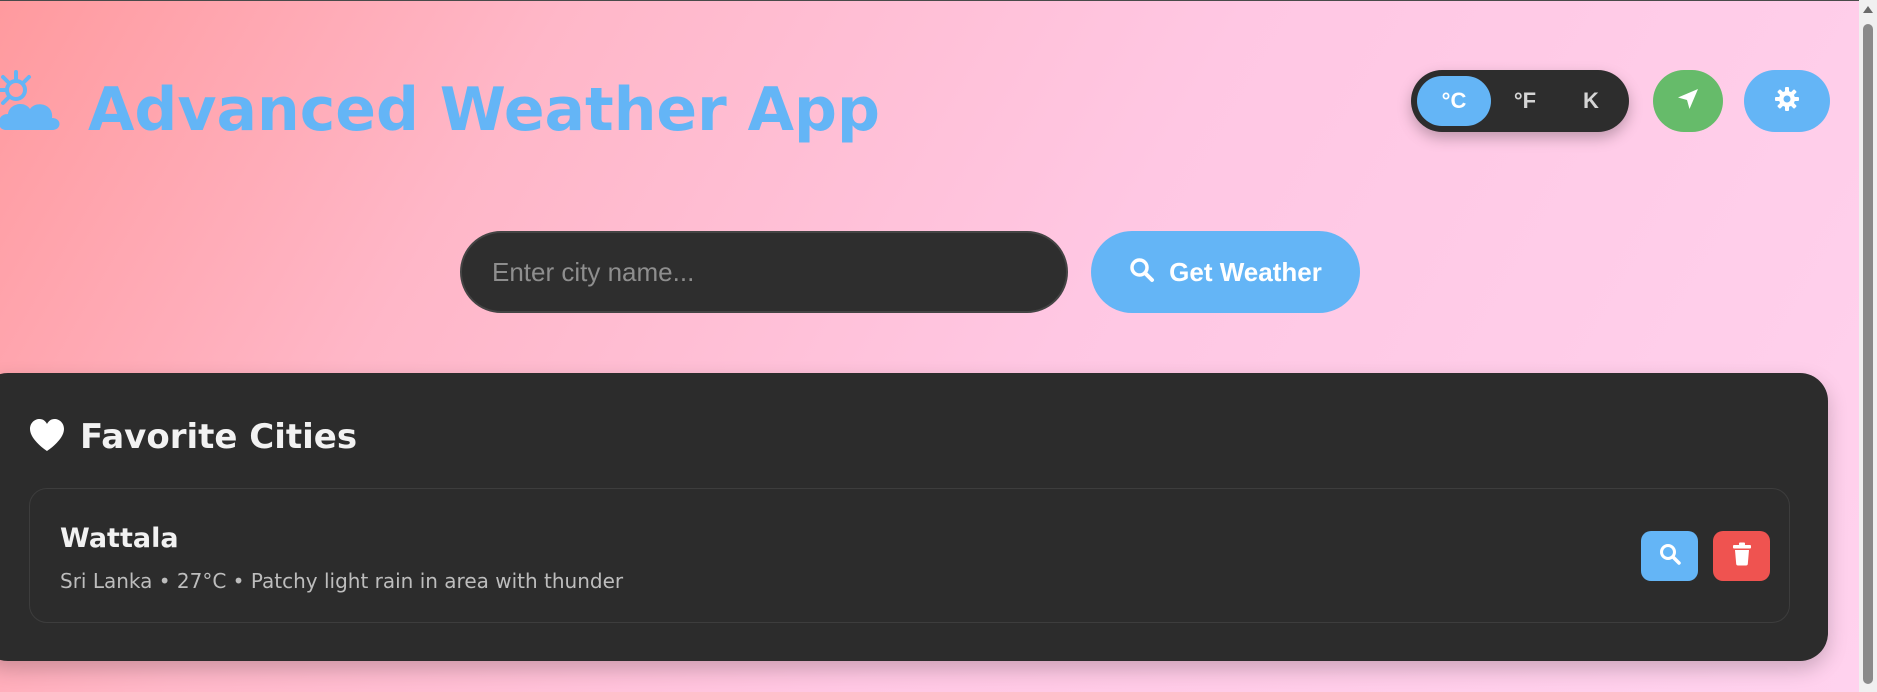  I want to click on window-top-border, so click(929, 0).